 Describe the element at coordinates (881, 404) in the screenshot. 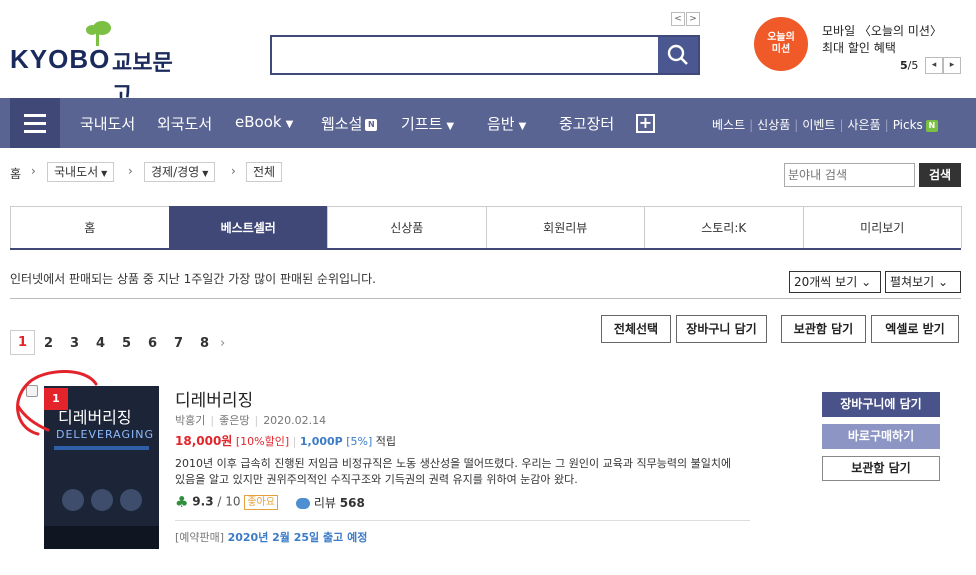

I see `product-cart-button: 장바구니에 담기` at that location.